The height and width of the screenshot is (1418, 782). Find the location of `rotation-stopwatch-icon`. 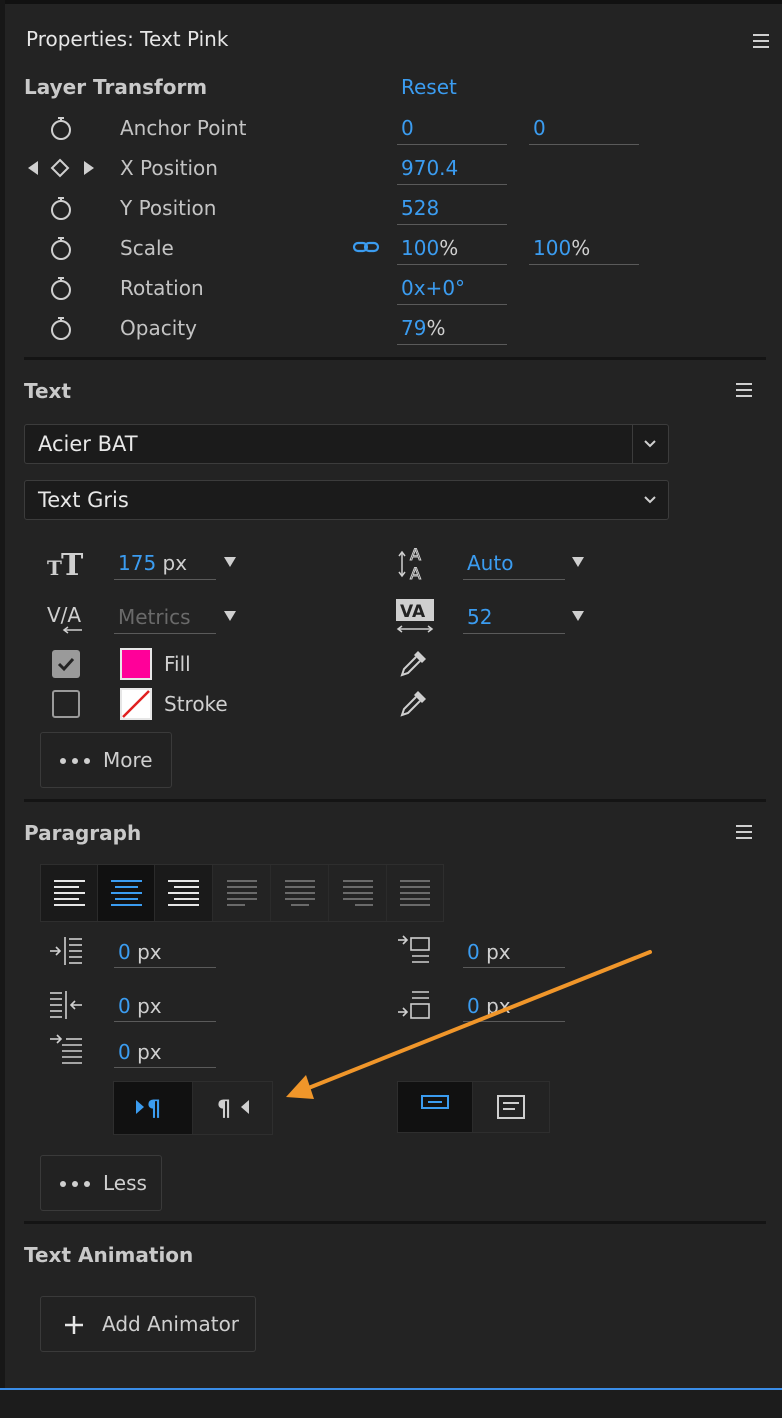

rotation-stopwatch-icon is located at coordinates (61, 288).